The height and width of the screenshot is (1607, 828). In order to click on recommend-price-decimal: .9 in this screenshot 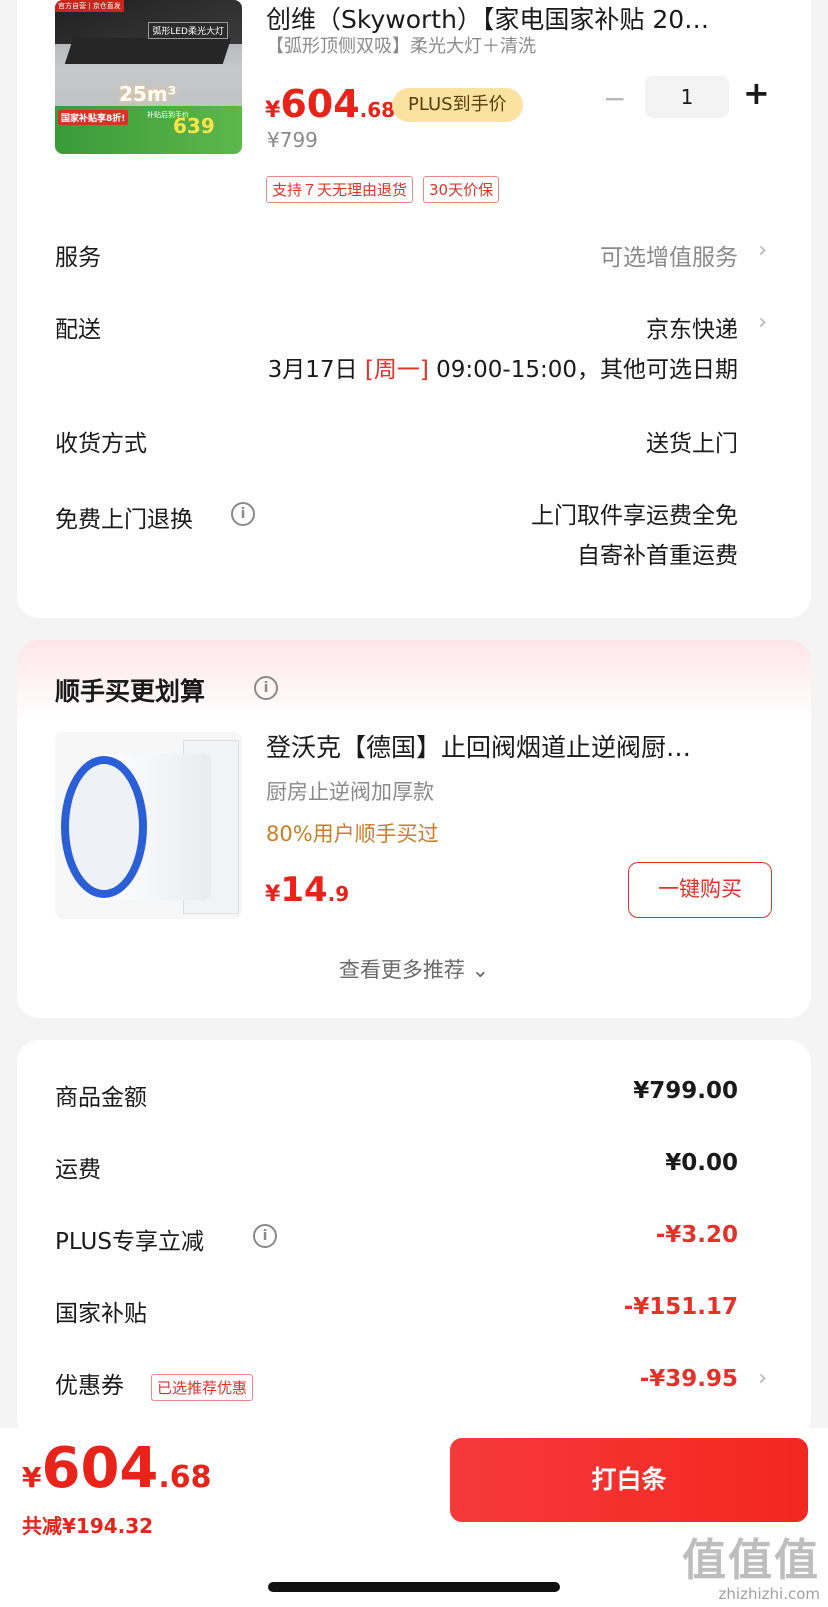, I will do `click(338, 894)`.